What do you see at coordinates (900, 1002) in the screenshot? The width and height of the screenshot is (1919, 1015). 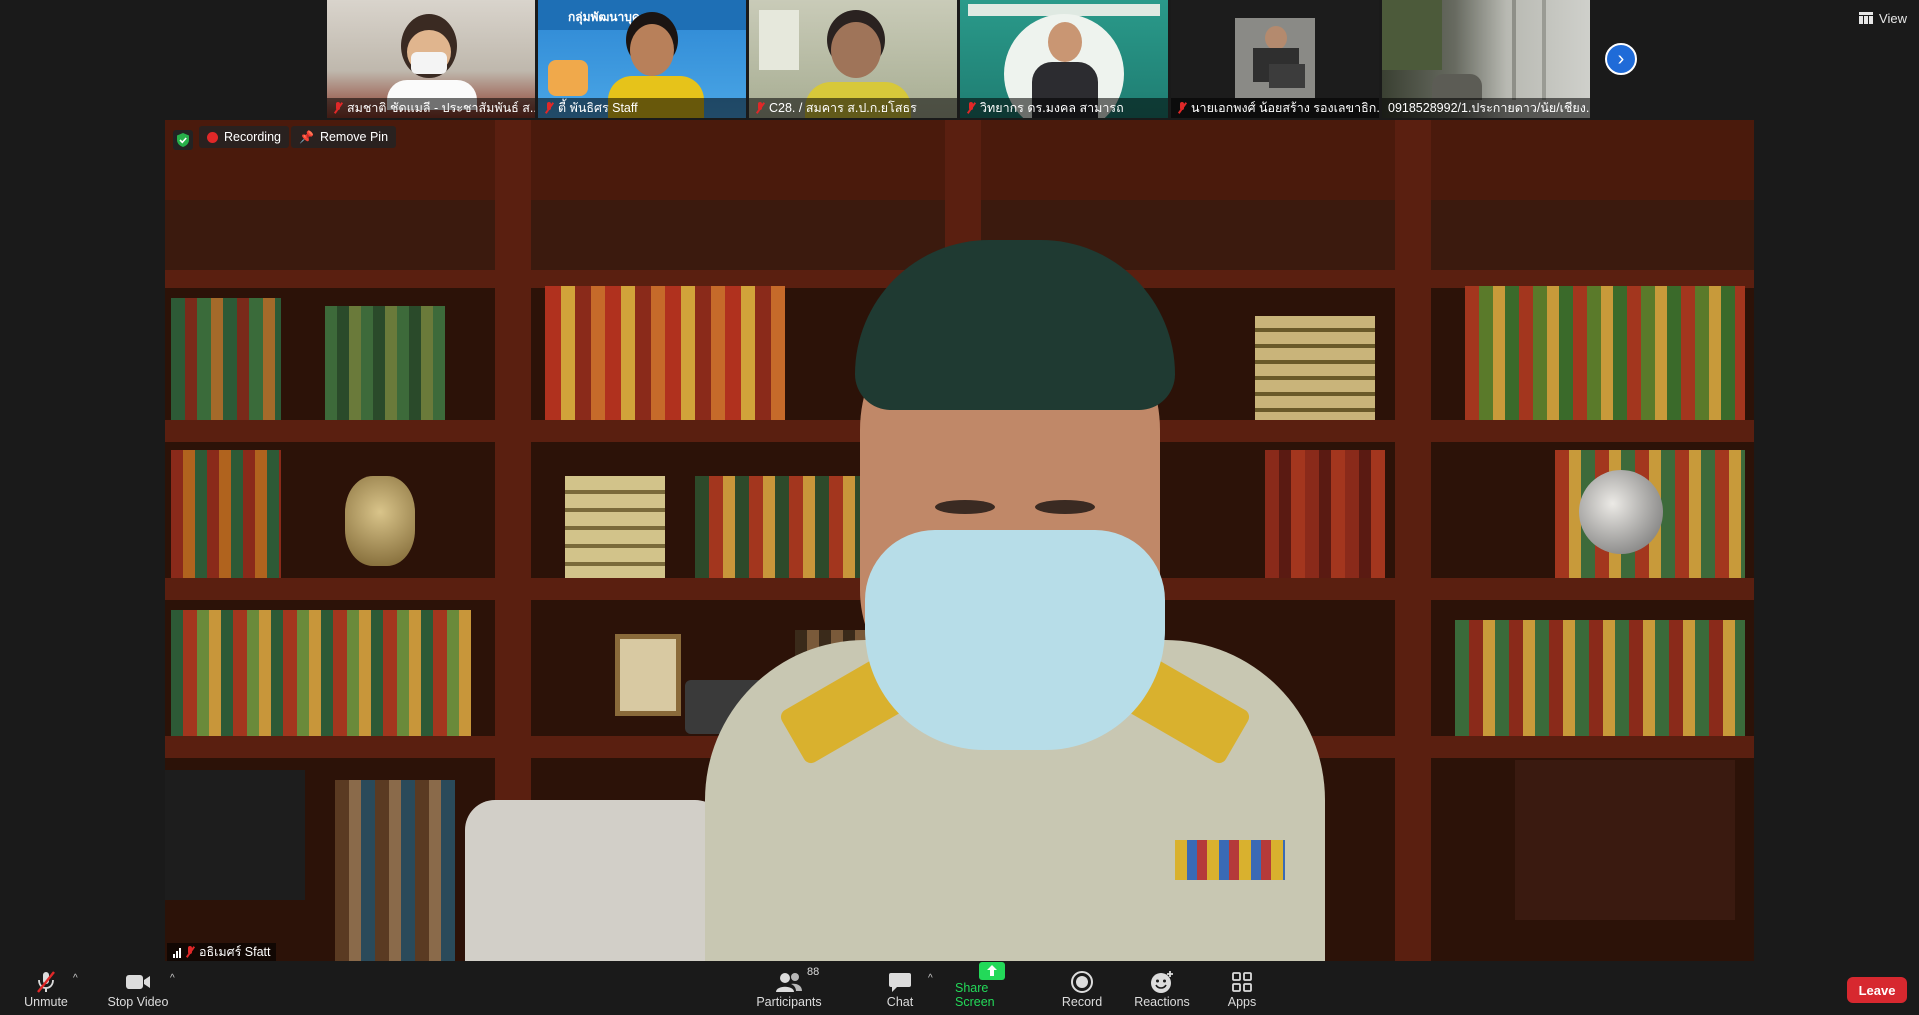 I see `chat-label: Chat` at bounding box center [900, 1002].